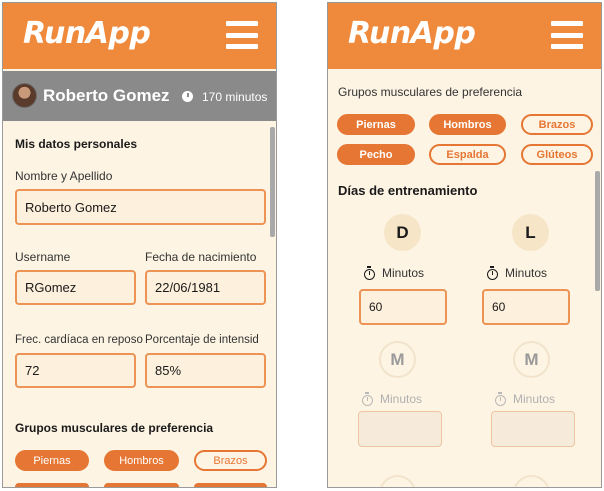  I want to click on day-m2-button: M, so click(531, 359).